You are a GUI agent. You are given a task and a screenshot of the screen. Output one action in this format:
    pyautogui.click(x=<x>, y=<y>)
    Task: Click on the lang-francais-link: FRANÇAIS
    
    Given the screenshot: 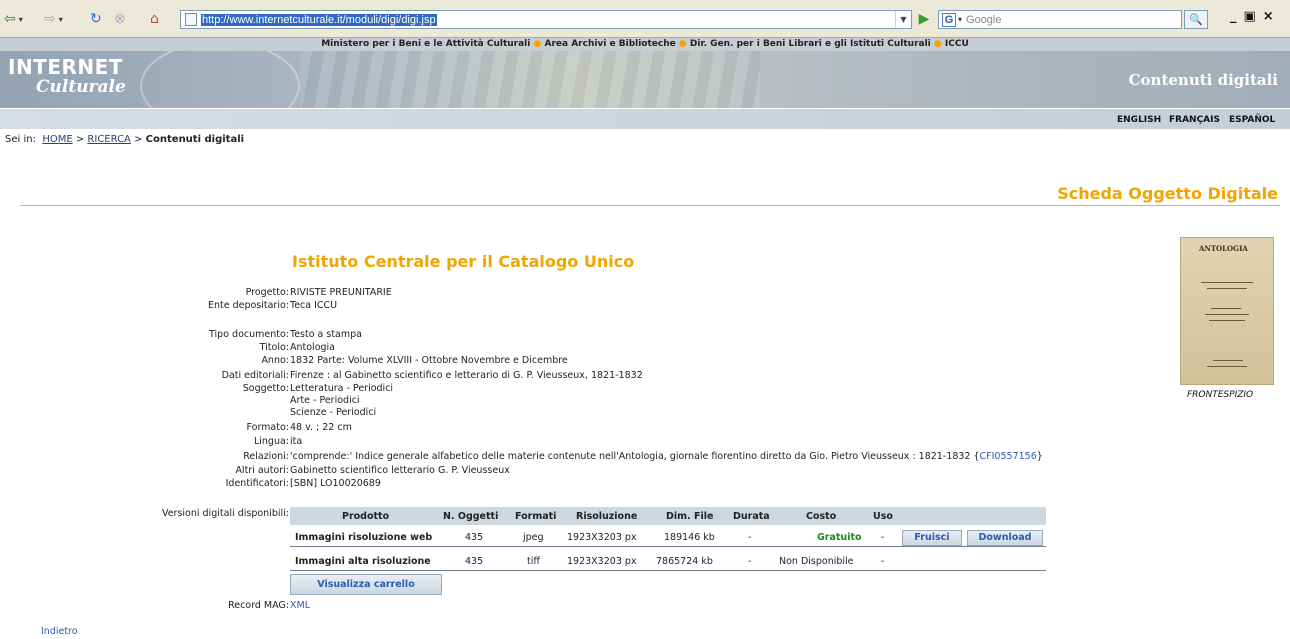 What is the action you would take?
    pyautogui.click(x=1194, y=120)
    